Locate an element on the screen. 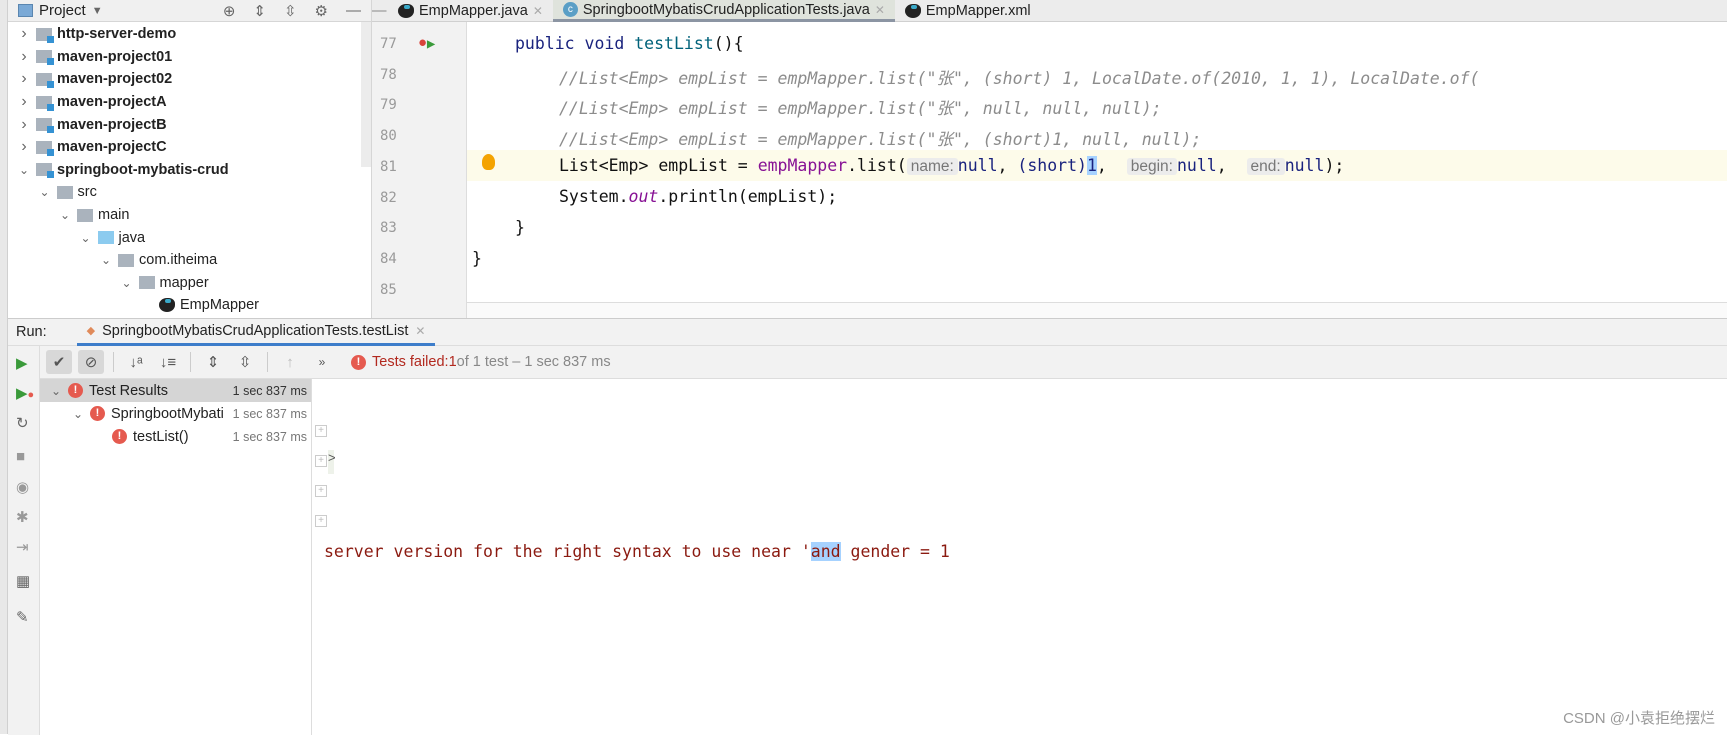 Image resolution: width=1727 pixels, height=735 pixels. horizontal-scrollbar is located at coordinates (1097, 310).